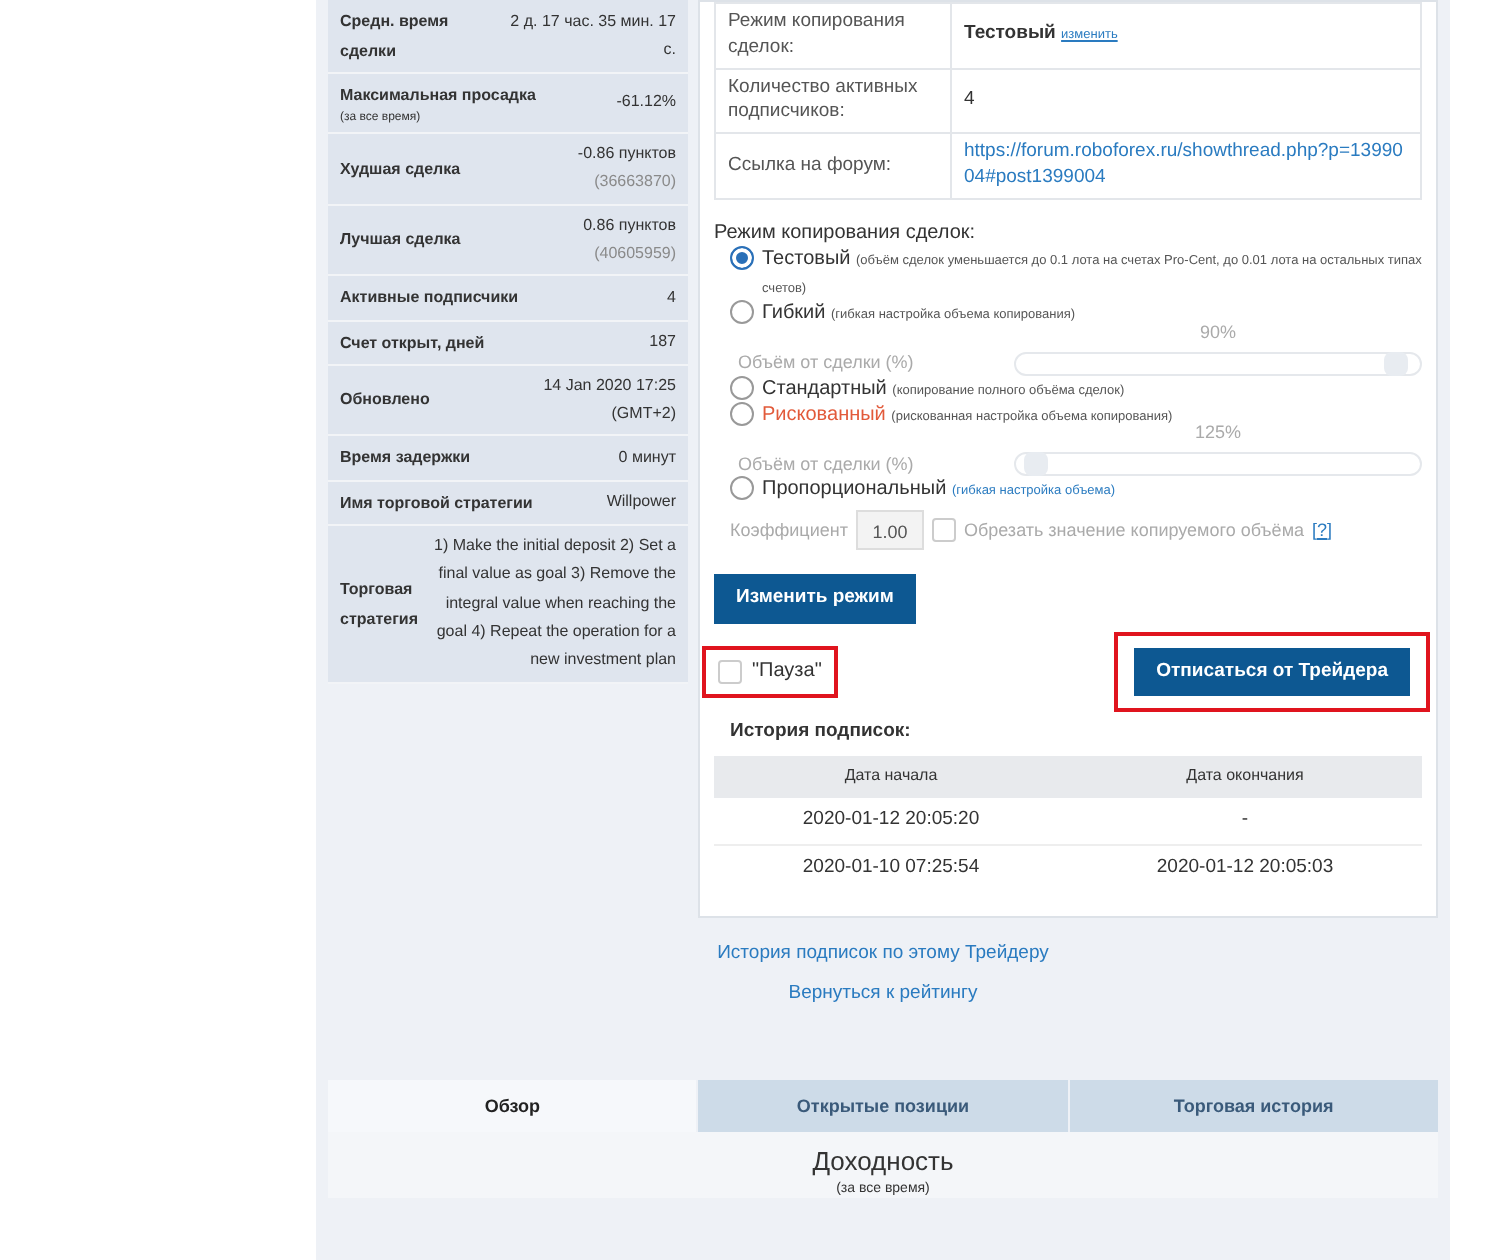 Image resolution: width=1512 pixels, height=1260 pixels. I want to click on stat-ticket: (40605959), so click(634, 253).